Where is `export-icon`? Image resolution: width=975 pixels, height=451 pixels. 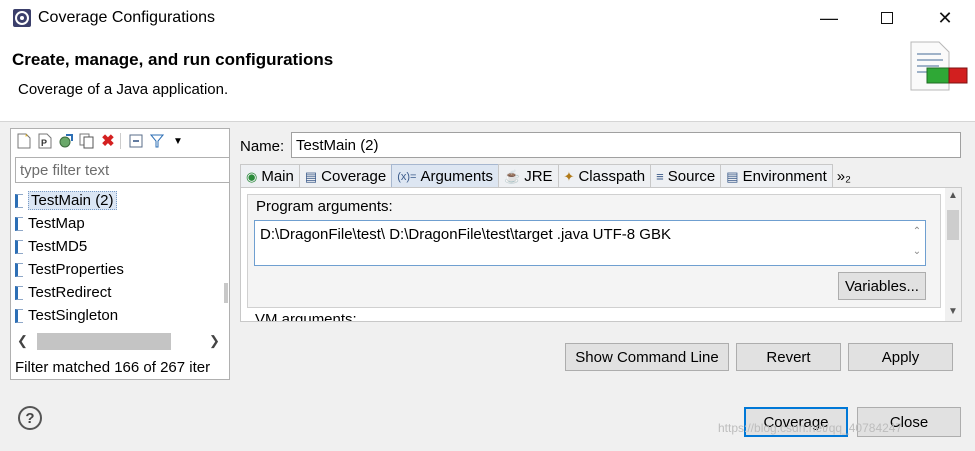
export-icon is located at coordinates (66, 141).